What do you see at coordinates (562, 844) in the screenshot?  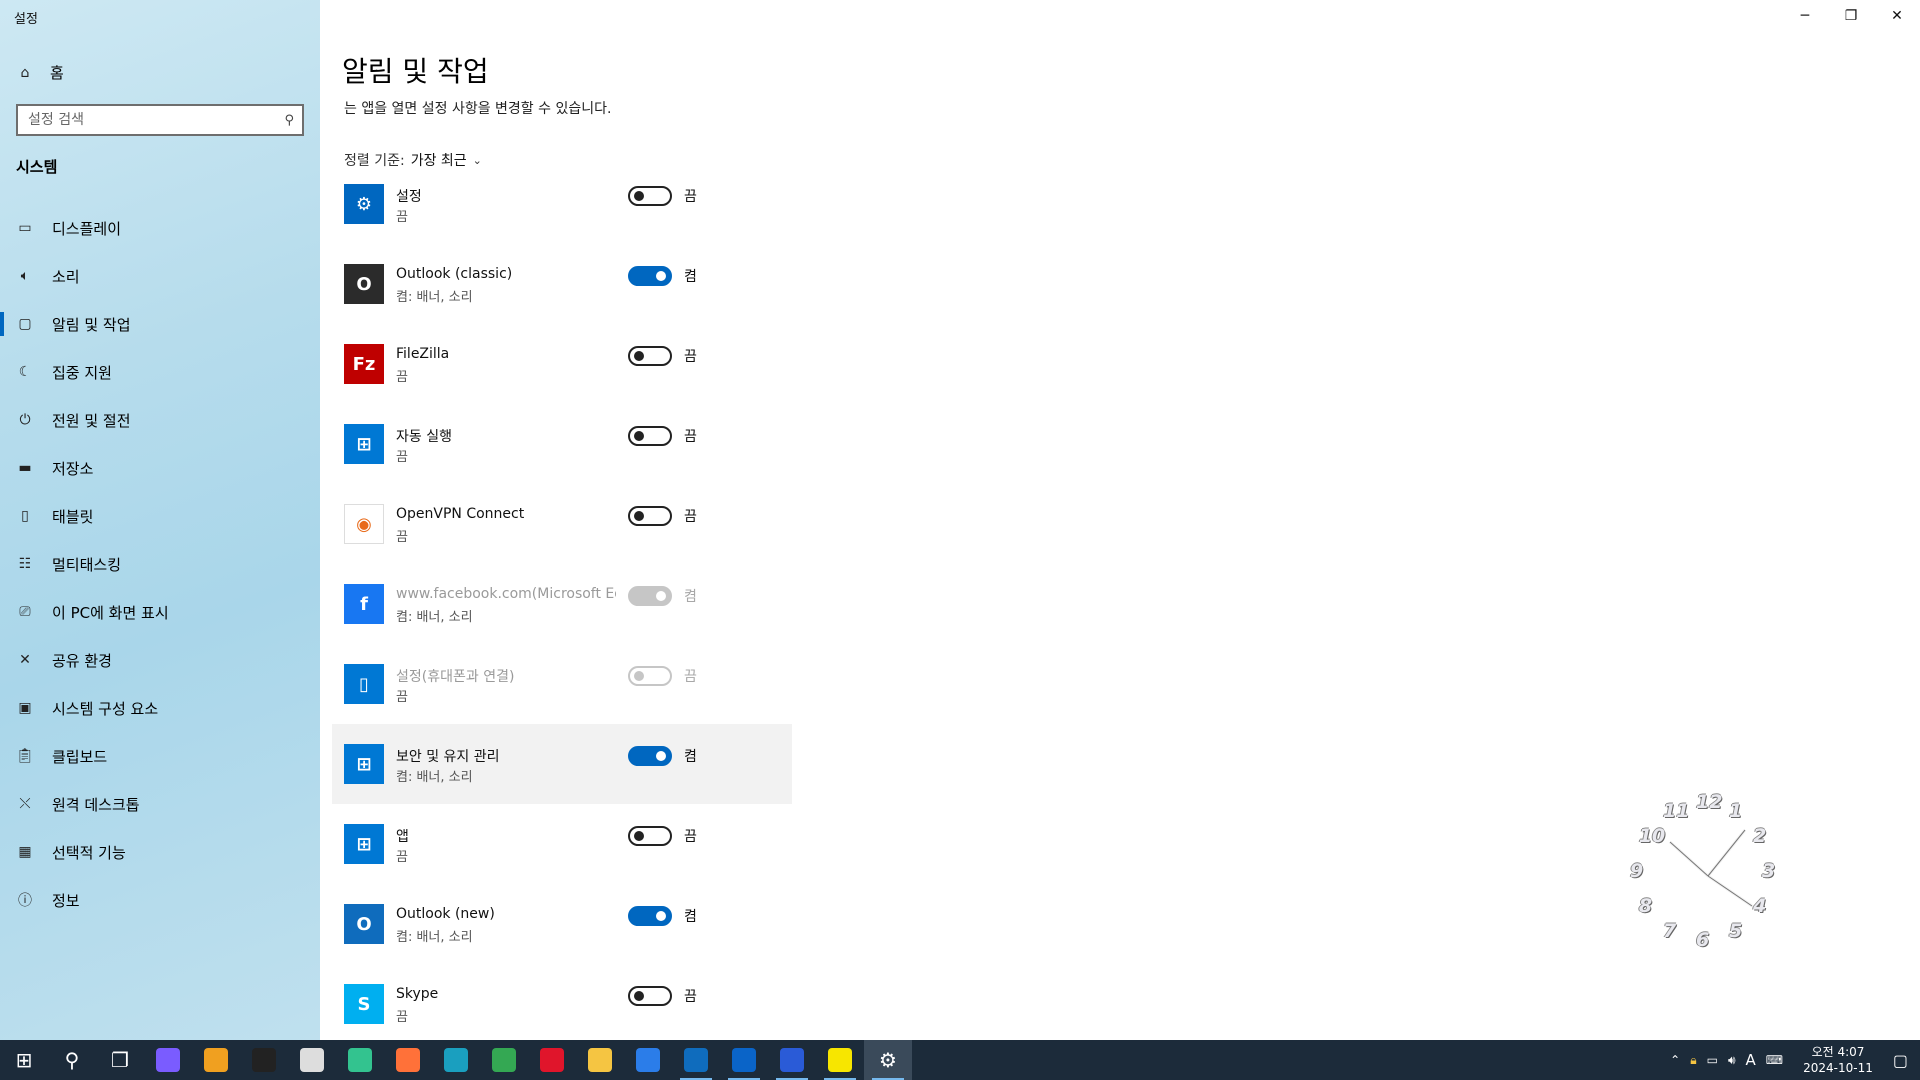 I see `app-row: ⊞ 앱 끔 끔` at bounding box center [562, 844].